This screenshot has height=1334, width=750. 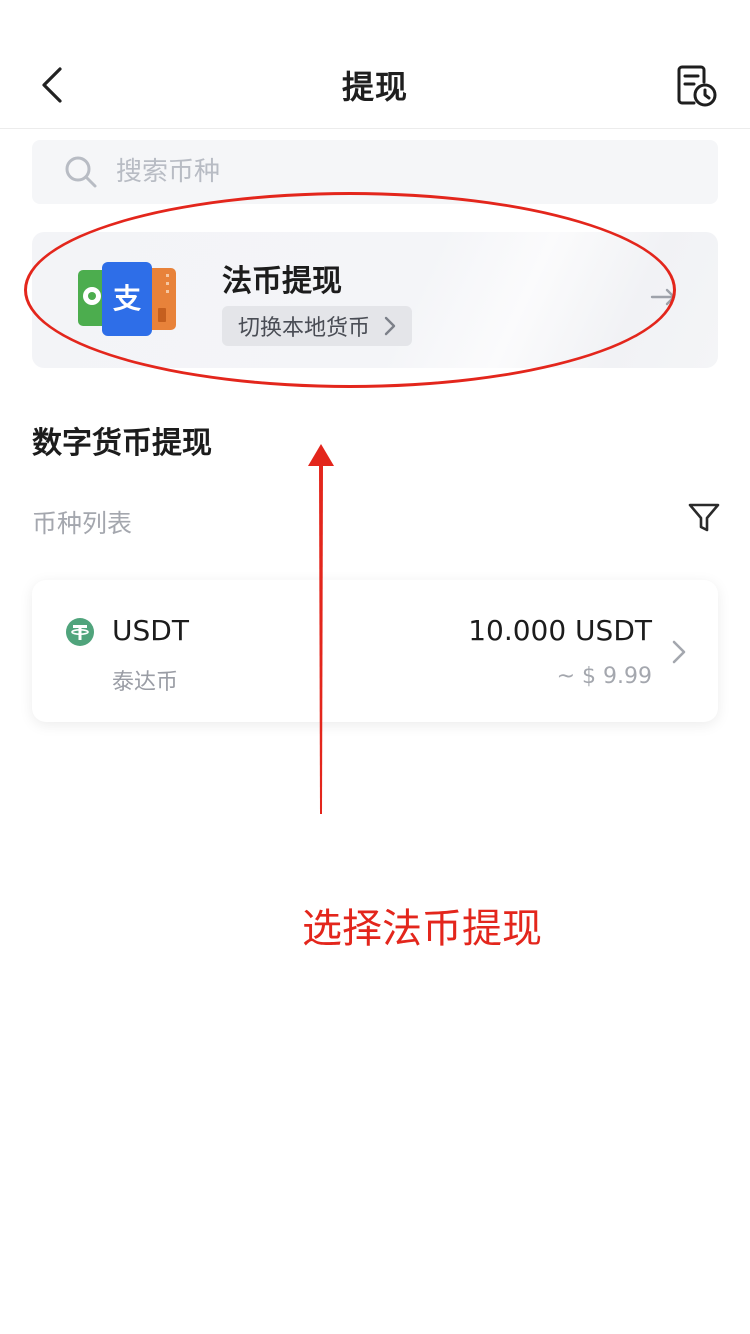 What do you see at coordinates (122, 443) in the screenshot?
I see `crypto-withdraw-heading: 数字货币提现` at bounding box center [122, 443].